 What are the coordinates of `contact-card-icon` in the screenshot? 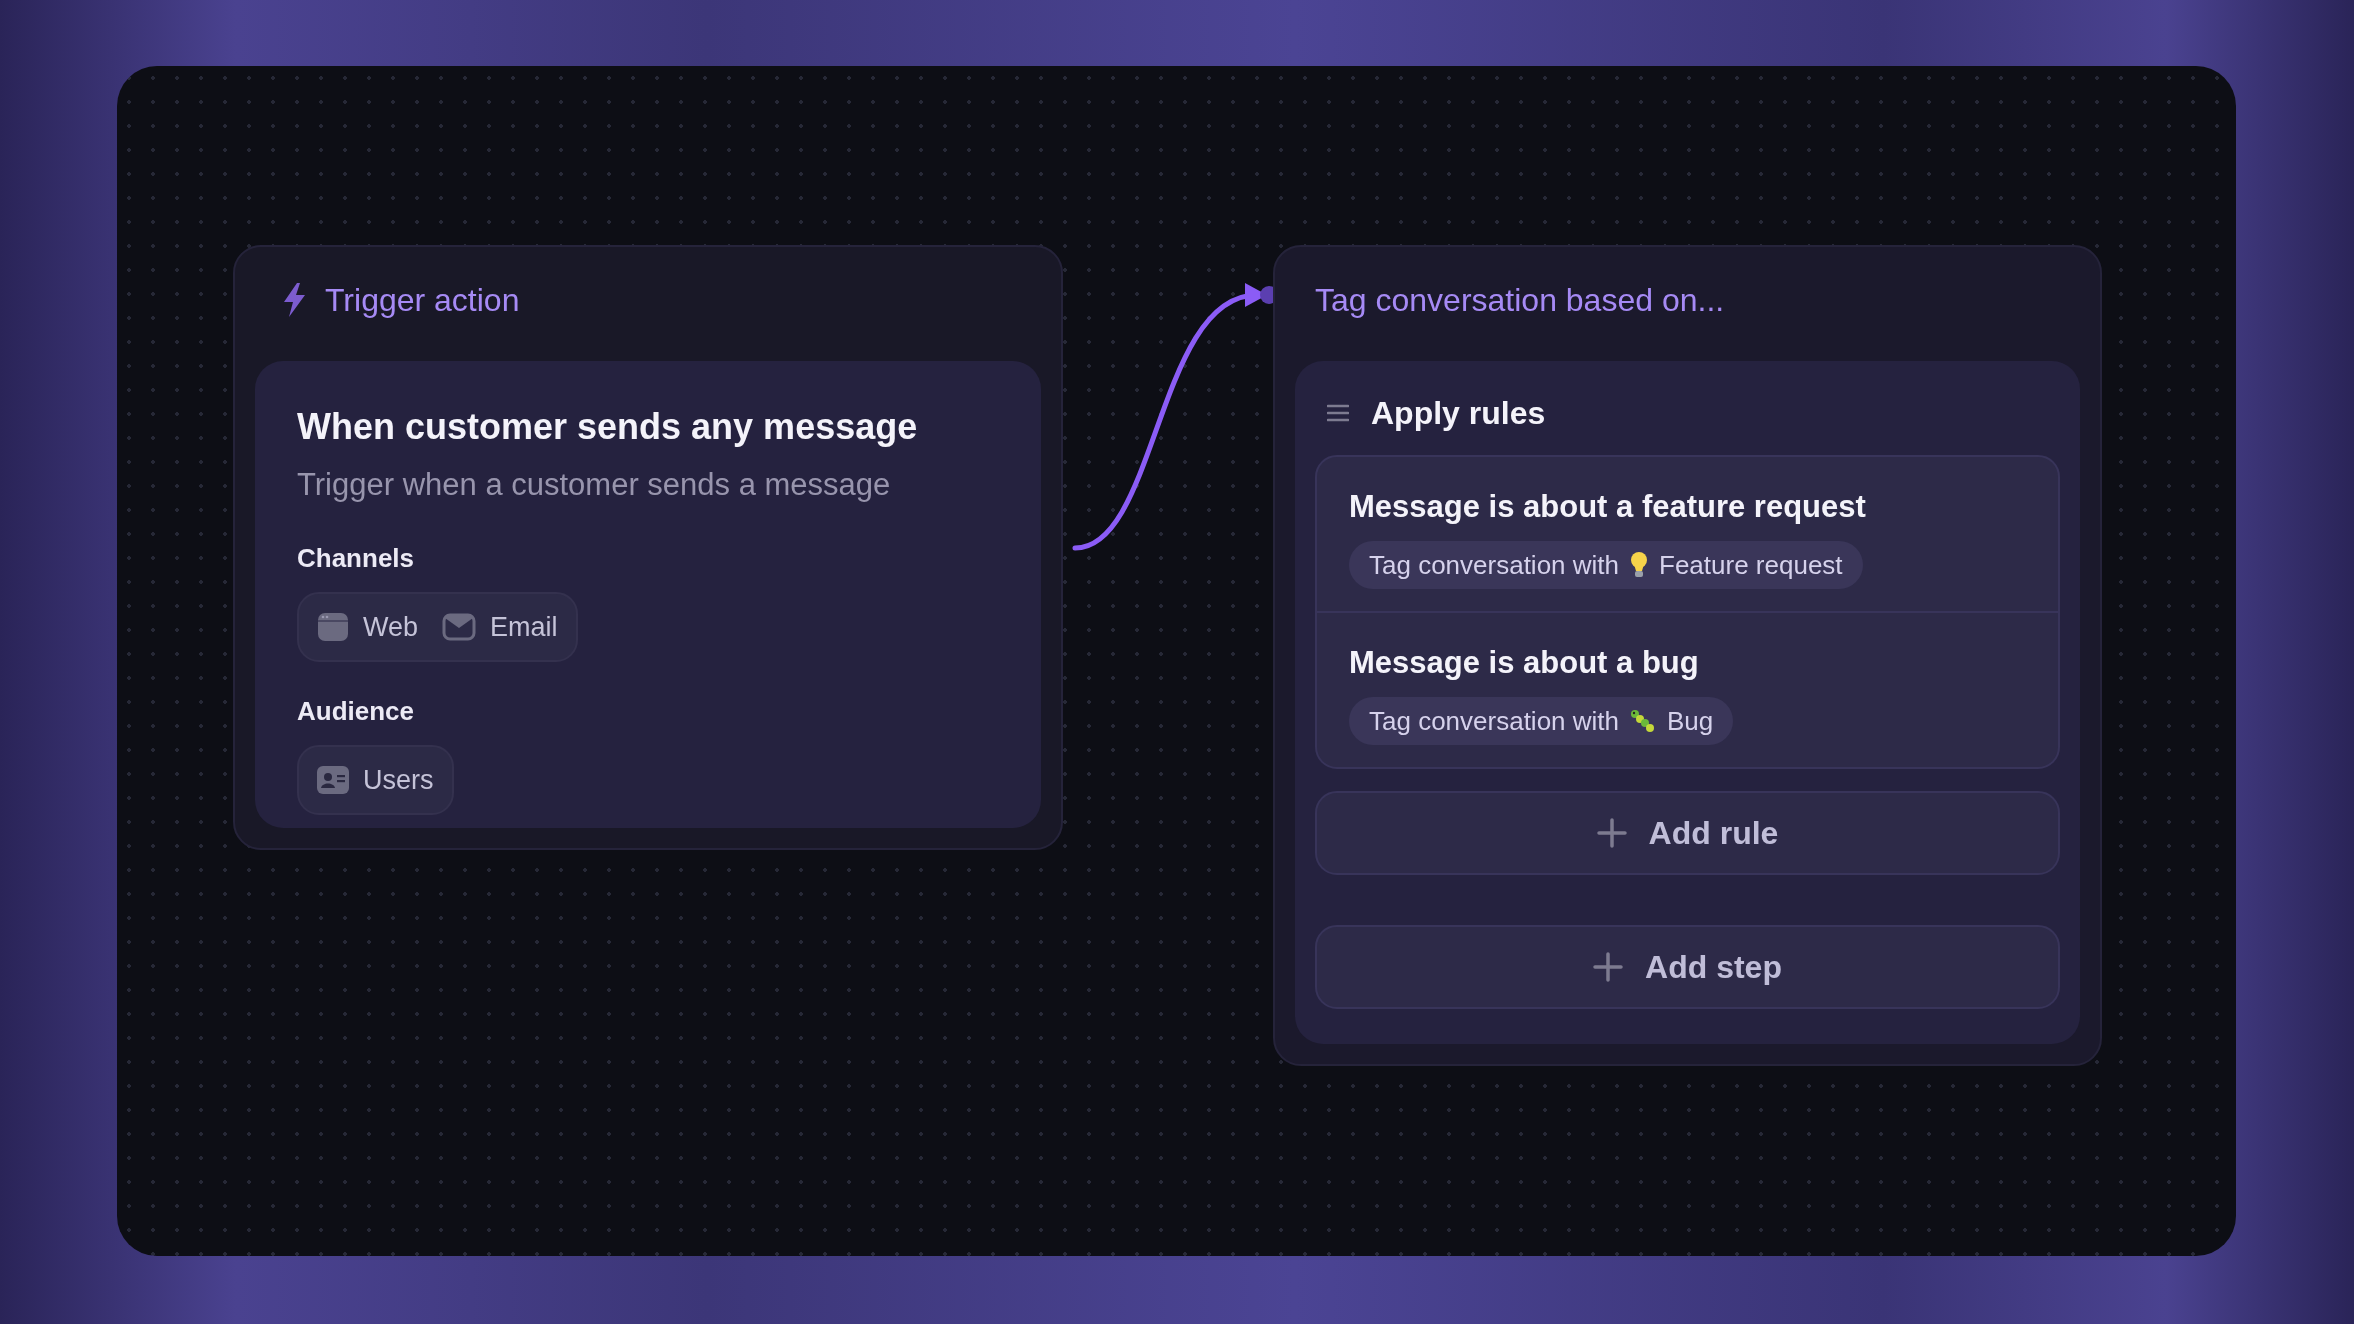 It's located at (333, 780).